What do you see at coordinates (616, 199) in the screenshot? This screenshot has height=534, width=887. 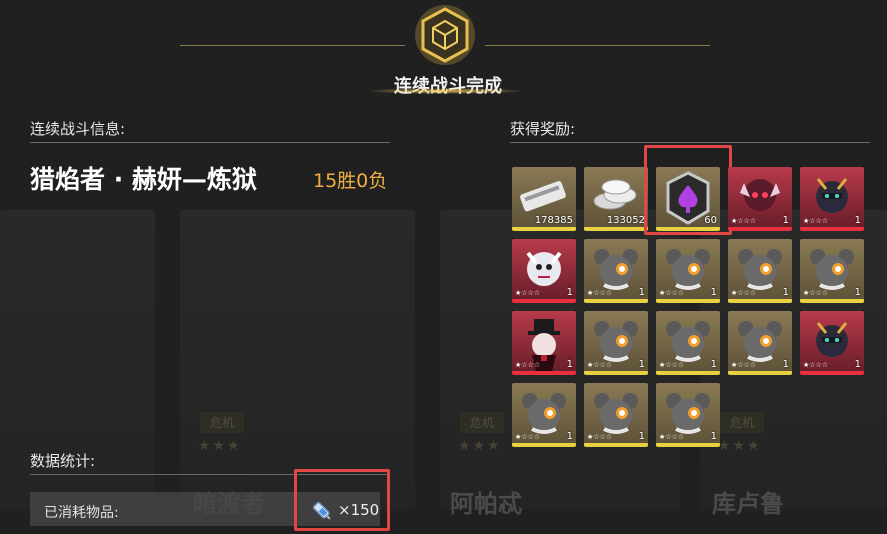 I see `reward-item-coins: 133052` at bounding box center [616, 199].